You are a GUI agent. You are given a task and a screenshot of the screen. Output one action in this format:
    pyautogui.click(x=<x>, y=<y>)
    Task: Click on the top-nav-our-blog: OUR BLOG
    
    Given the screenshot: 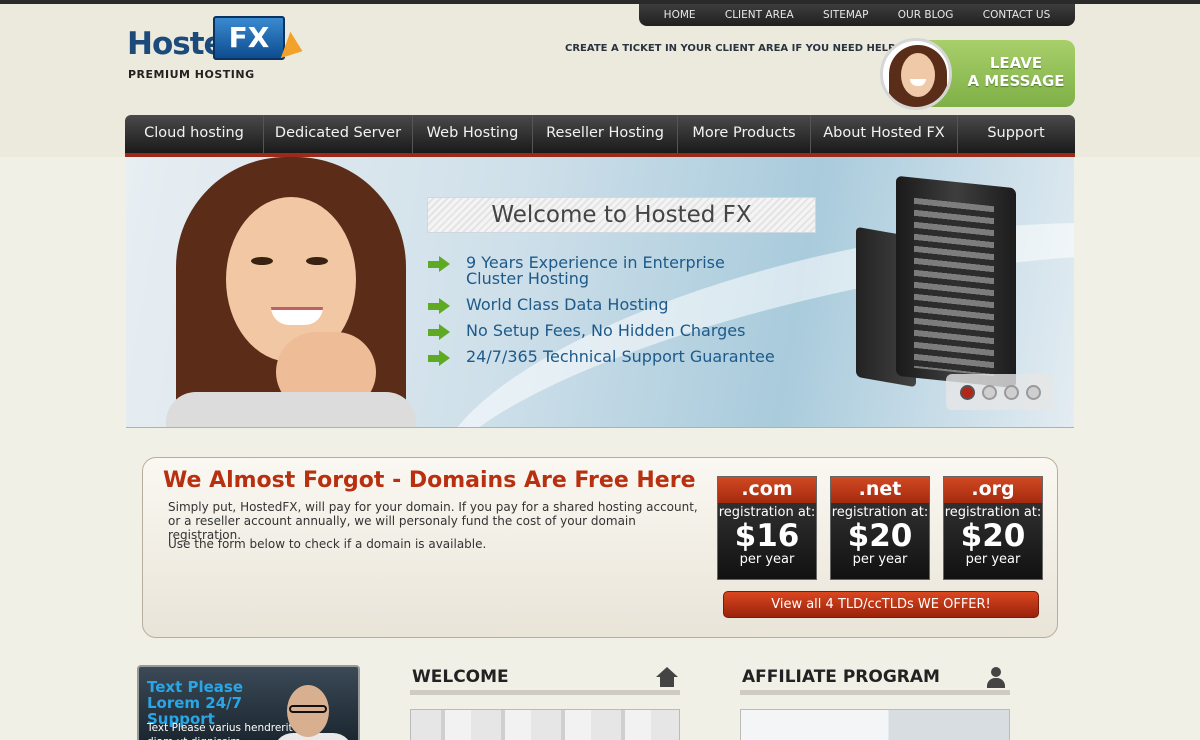 What is the action you would take?
    pyautogui.click(x=926, y=15)
    